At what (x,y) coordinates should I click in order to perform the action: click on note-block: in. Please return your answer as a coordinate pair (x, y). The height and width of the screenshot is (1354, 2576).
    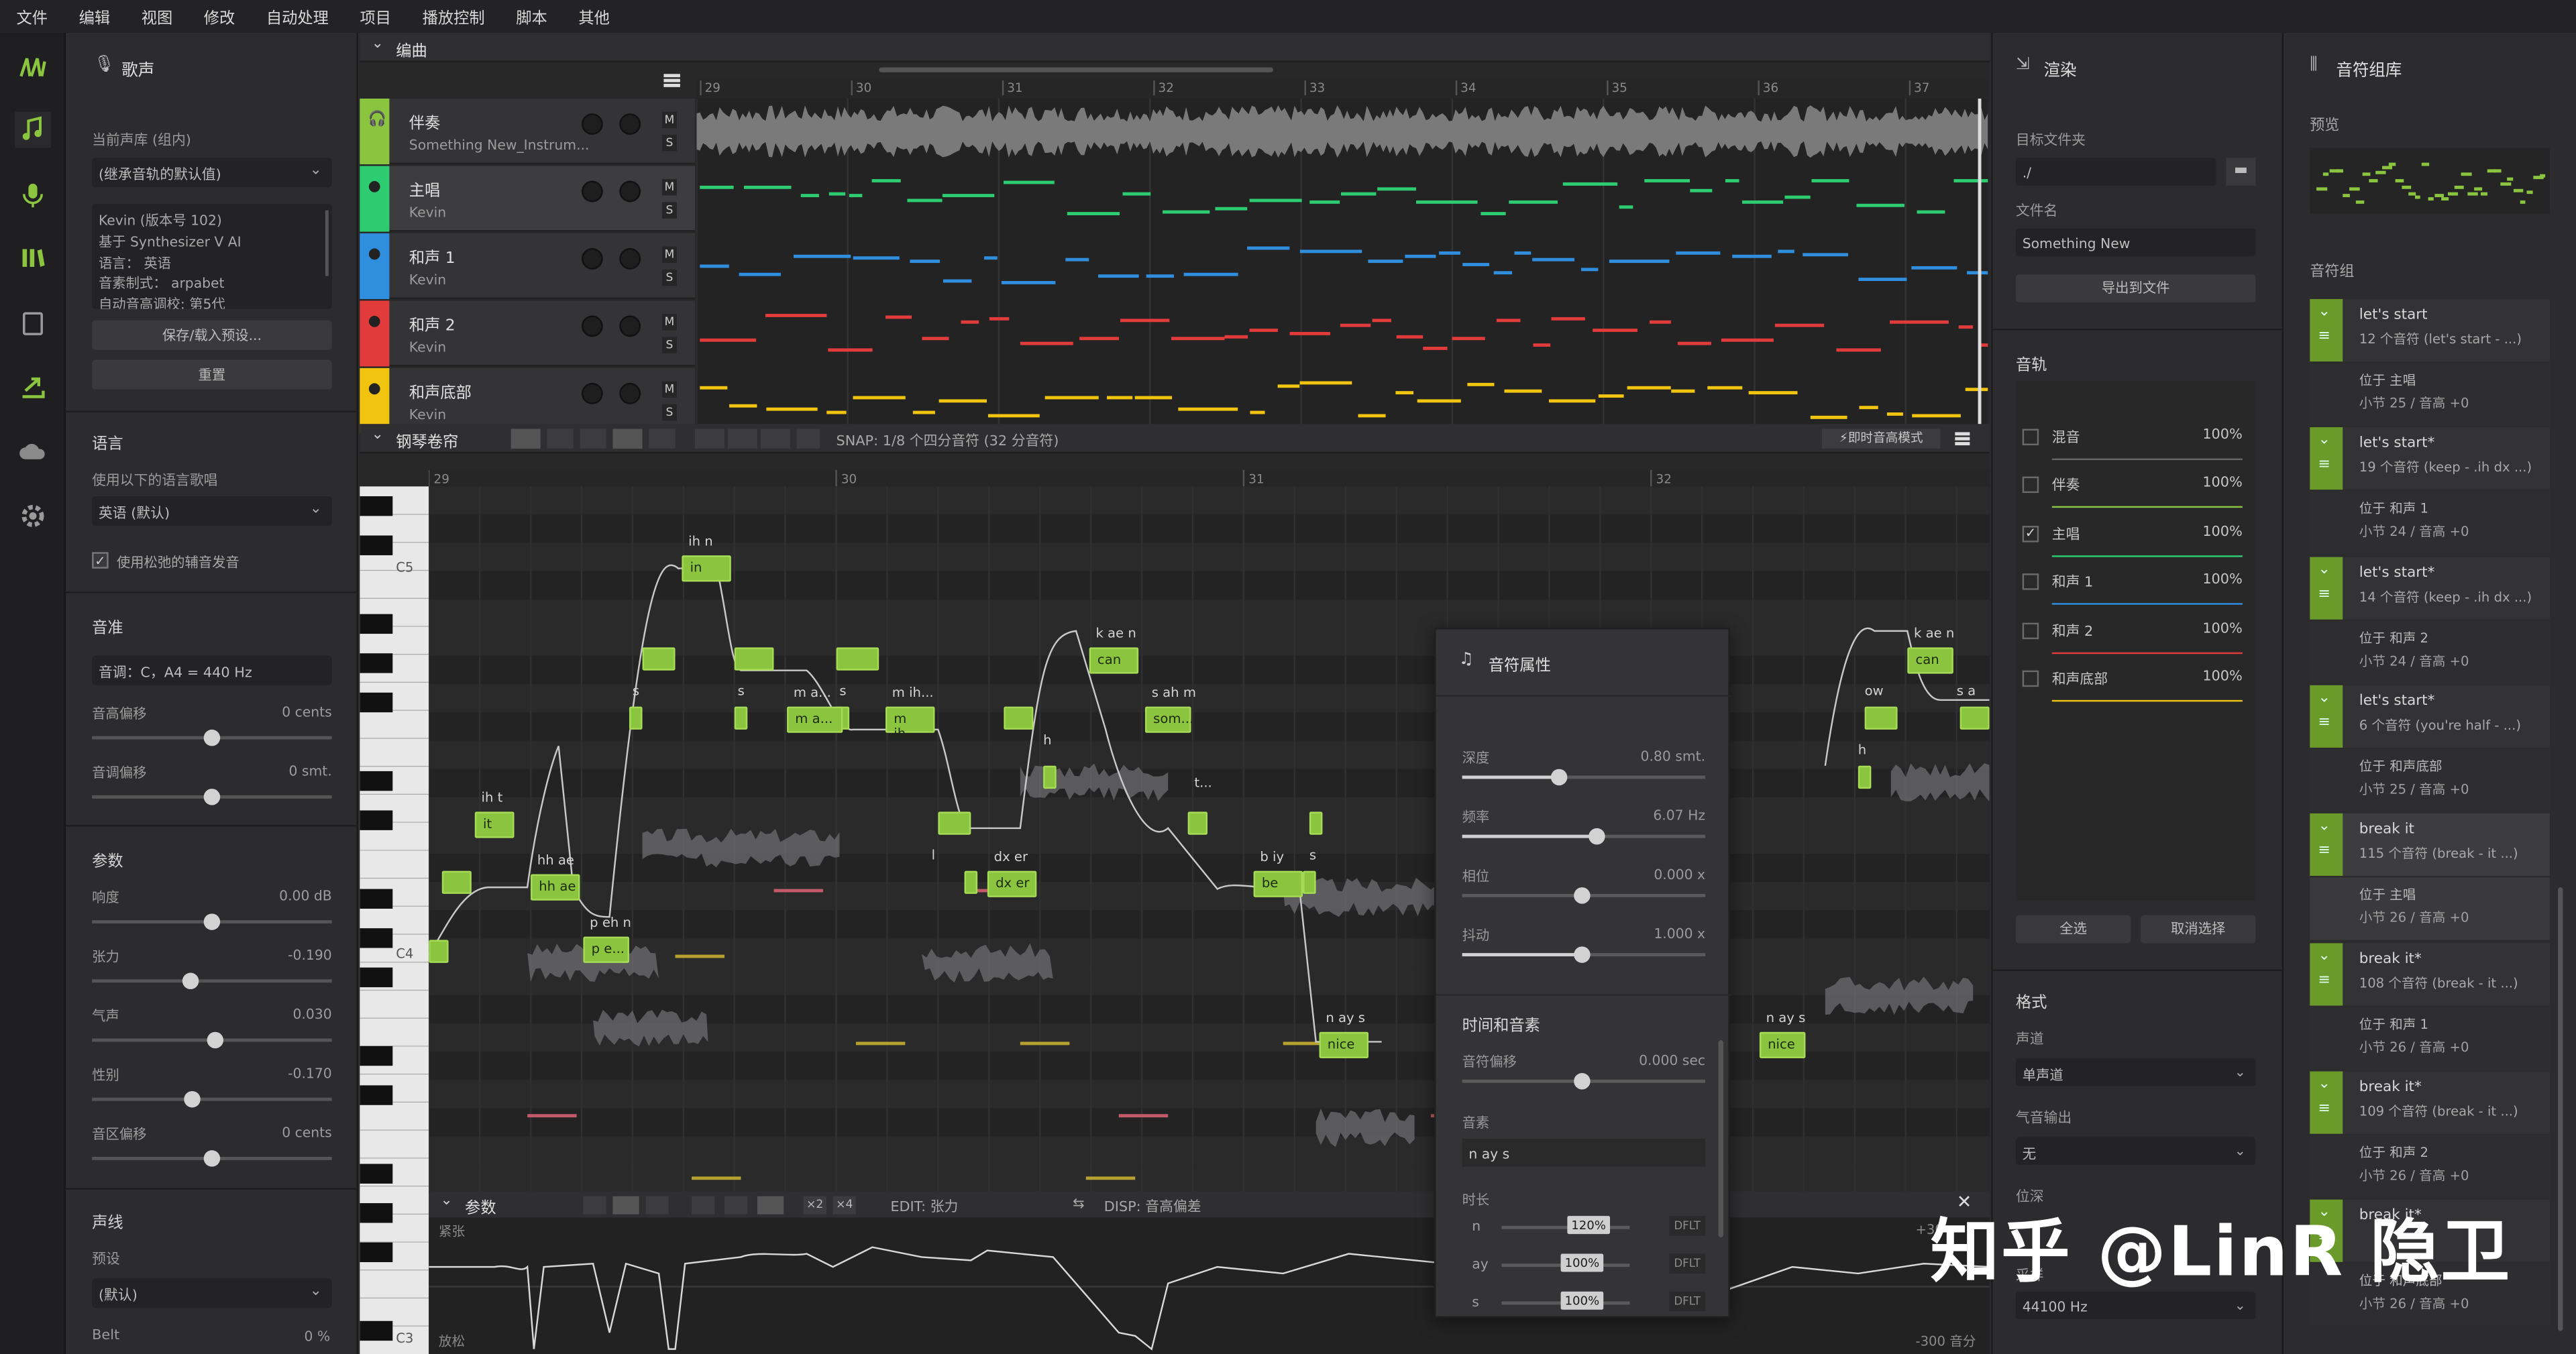
    Looking at the image, I should click on (706, 568).